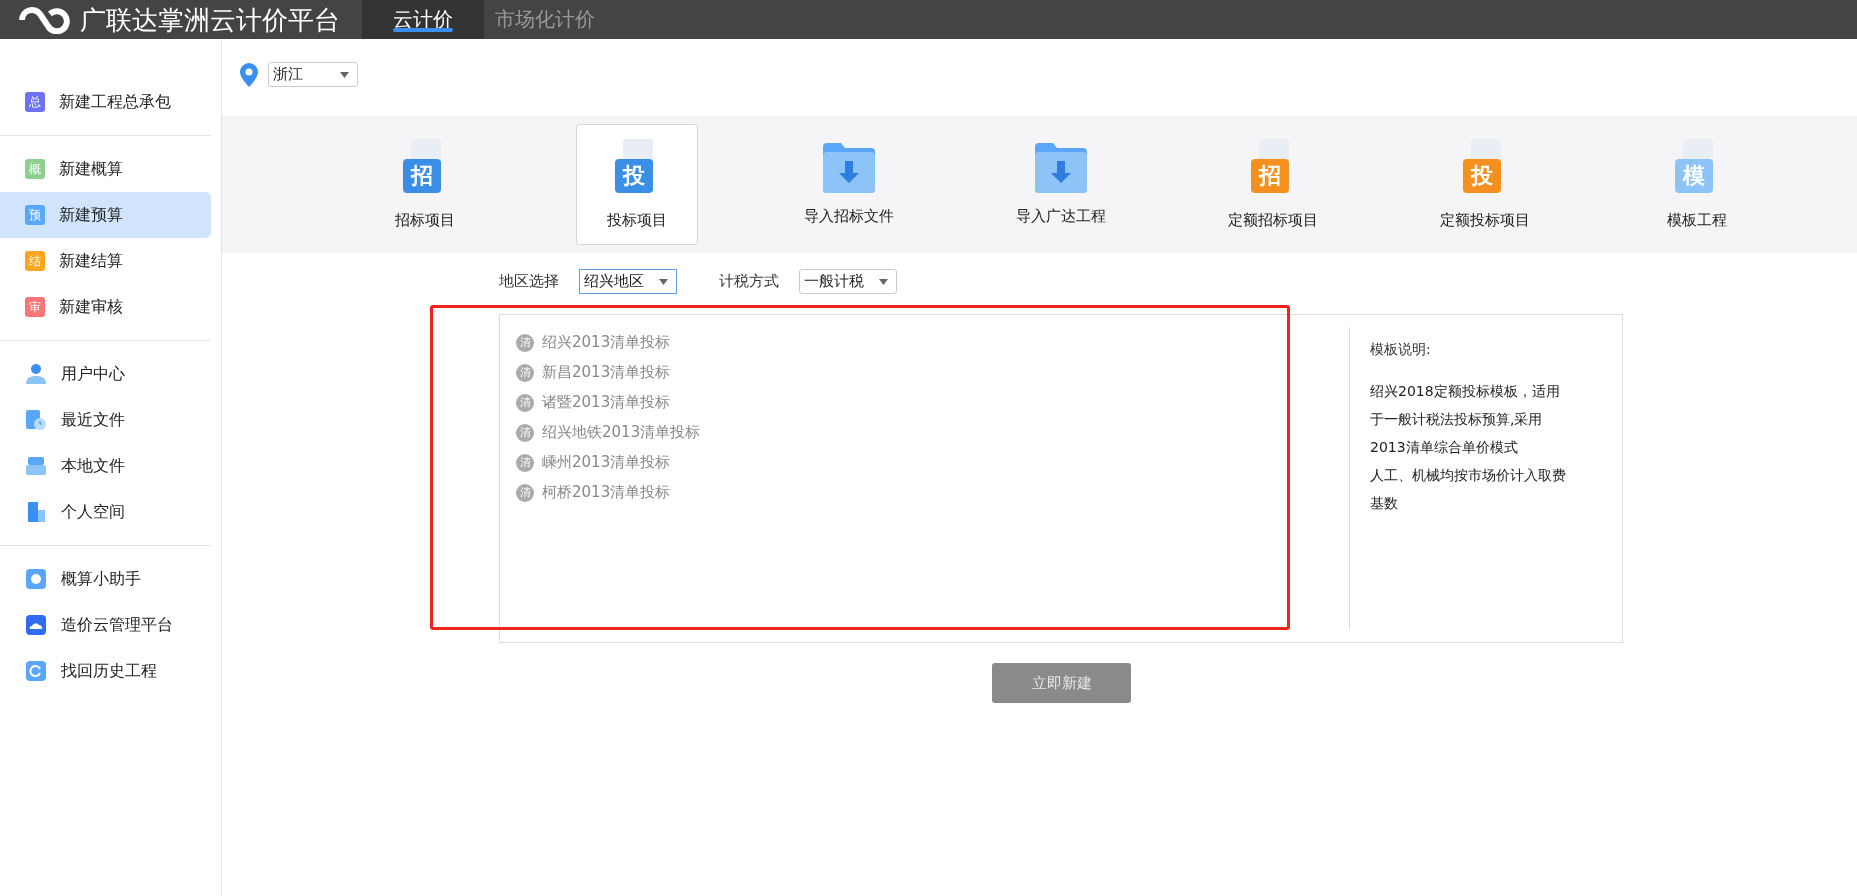  I want to click on tile-label: 投标项目, so click(637, 220).